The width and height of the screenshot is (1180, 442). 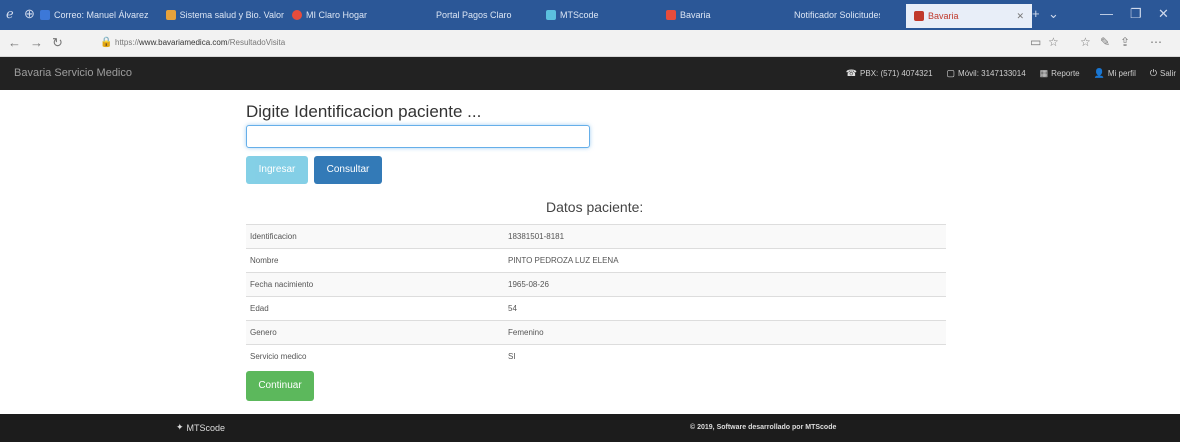 What do you see at coordinates (297, 15) in the screenshot?
I see `claro-icon` at bounding box center [297, 15].